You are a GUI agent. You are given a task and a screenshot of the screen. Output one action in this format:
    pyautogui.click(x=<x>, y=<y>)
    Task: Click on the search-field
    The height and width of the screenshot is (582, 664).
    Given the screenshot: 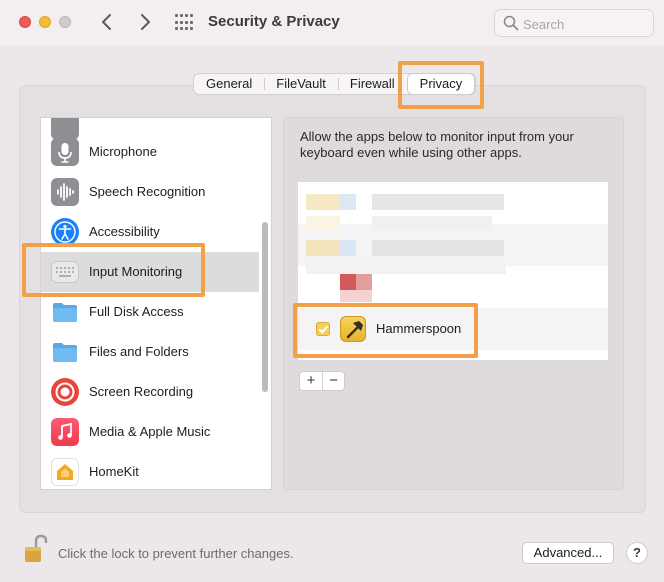 What is the action you would take?
    pyautogui.click(x=574, y=23)
    